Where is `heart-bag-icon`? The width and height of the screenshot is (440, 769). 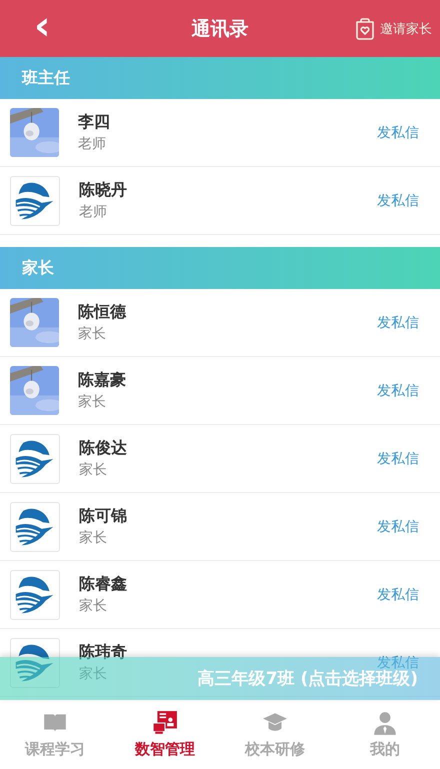 heart-bag-icon is located at coordinates (365, 28).